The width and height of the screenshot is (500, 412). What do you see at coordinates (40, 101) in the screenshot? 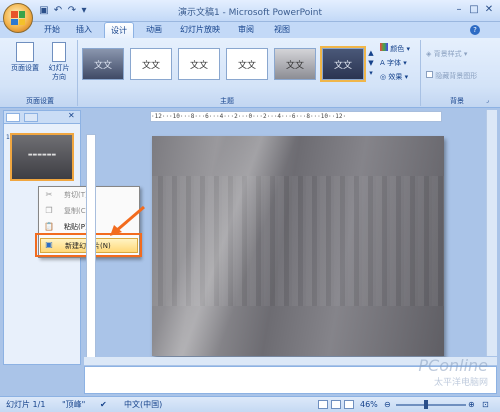
I see `page-setup-group-label: 页面设置` at bounding box center [40, 101].